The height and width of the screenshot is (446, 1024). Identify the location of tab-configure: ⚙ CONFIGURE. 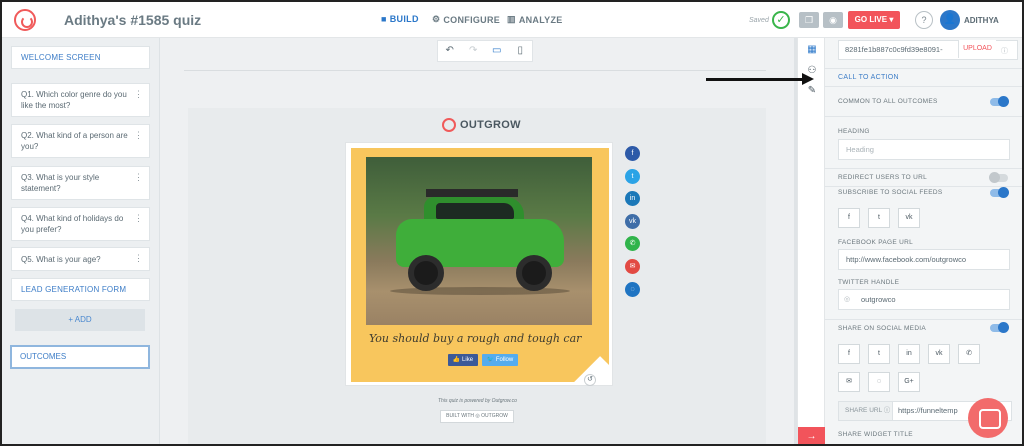
(466, 19).